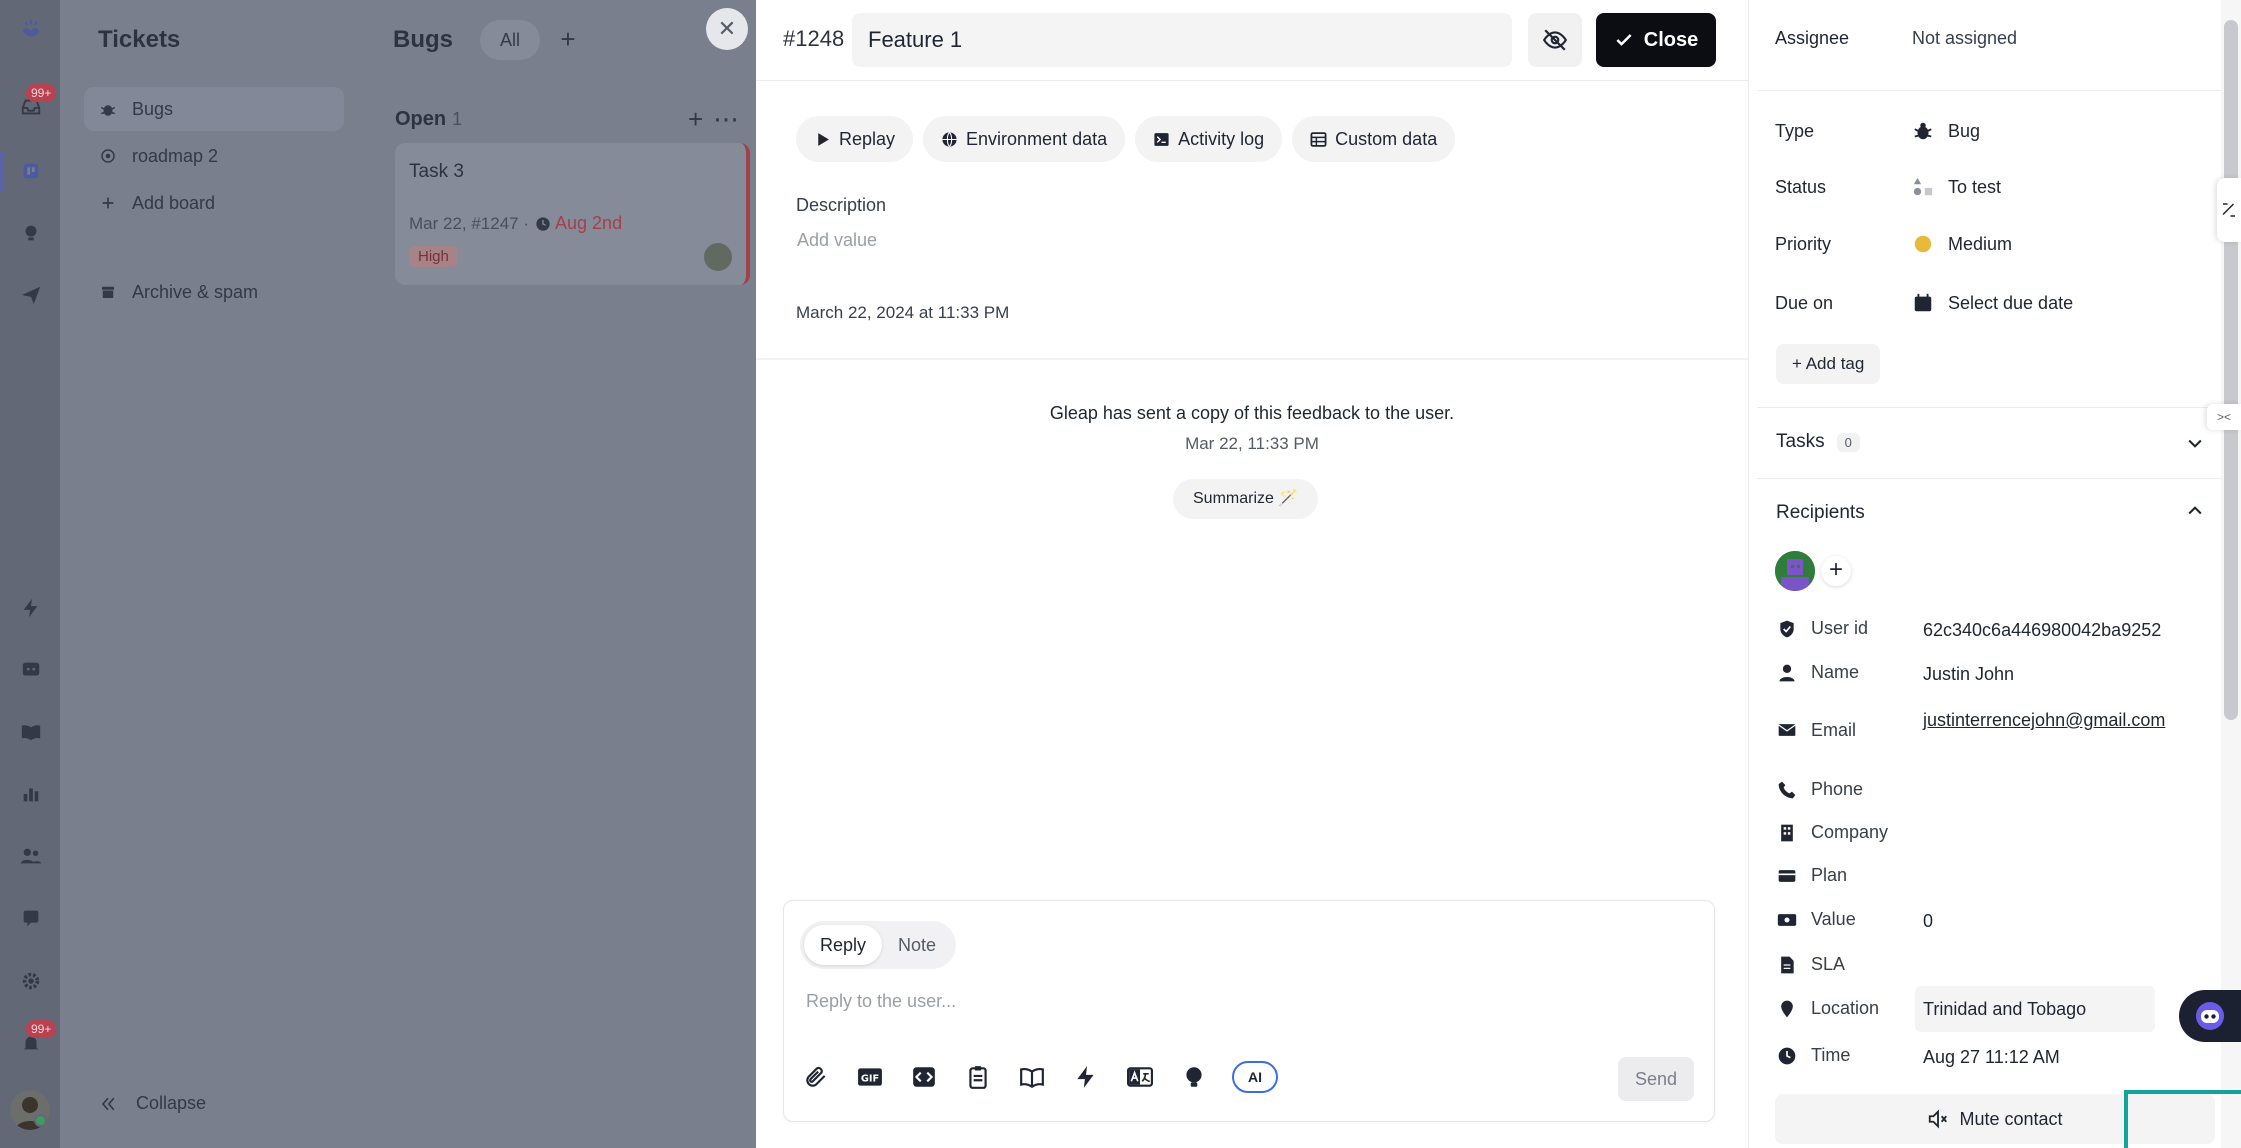 The image size is (2241, 1148). I want to click on add-tag-button: + Add tag, so click(1828, 364).